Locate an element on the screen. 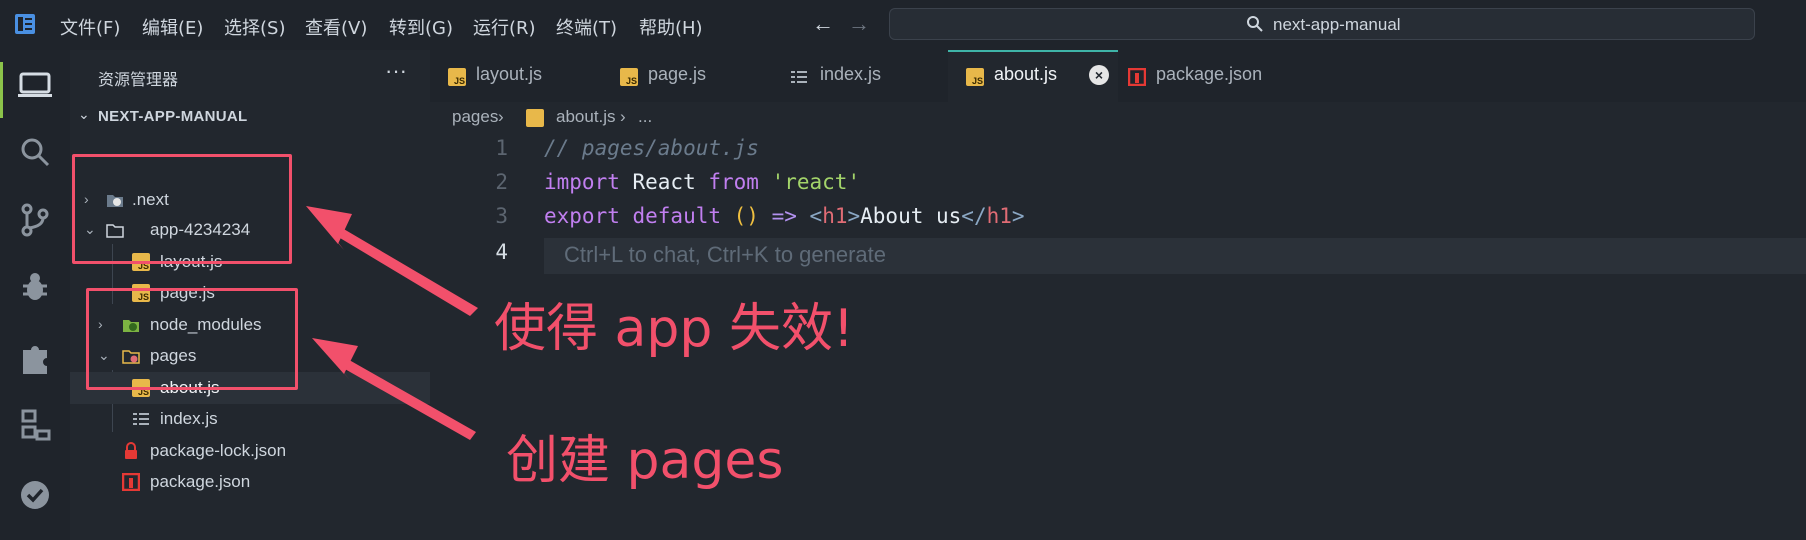 This screenshot has width=1806, height=540. tab-label: about.js is located at coordinates (1026, 74).